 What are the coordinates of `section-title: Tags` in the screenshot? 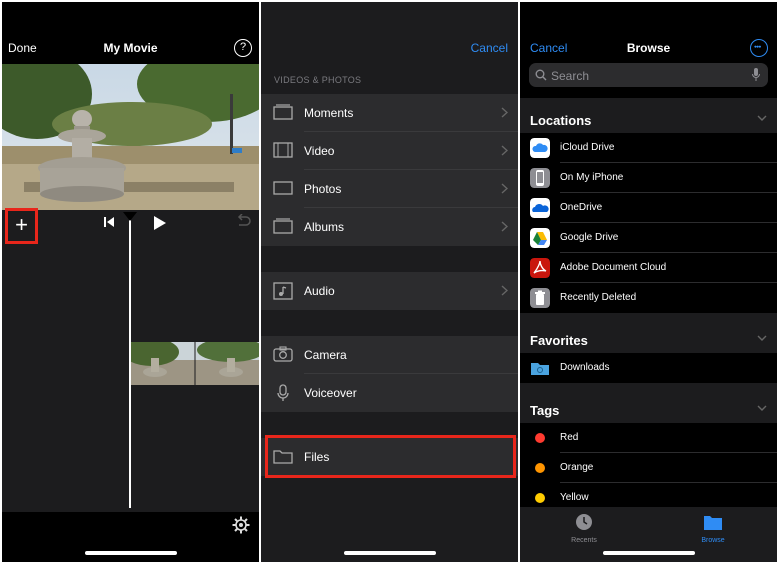 It's located at (545, 410).